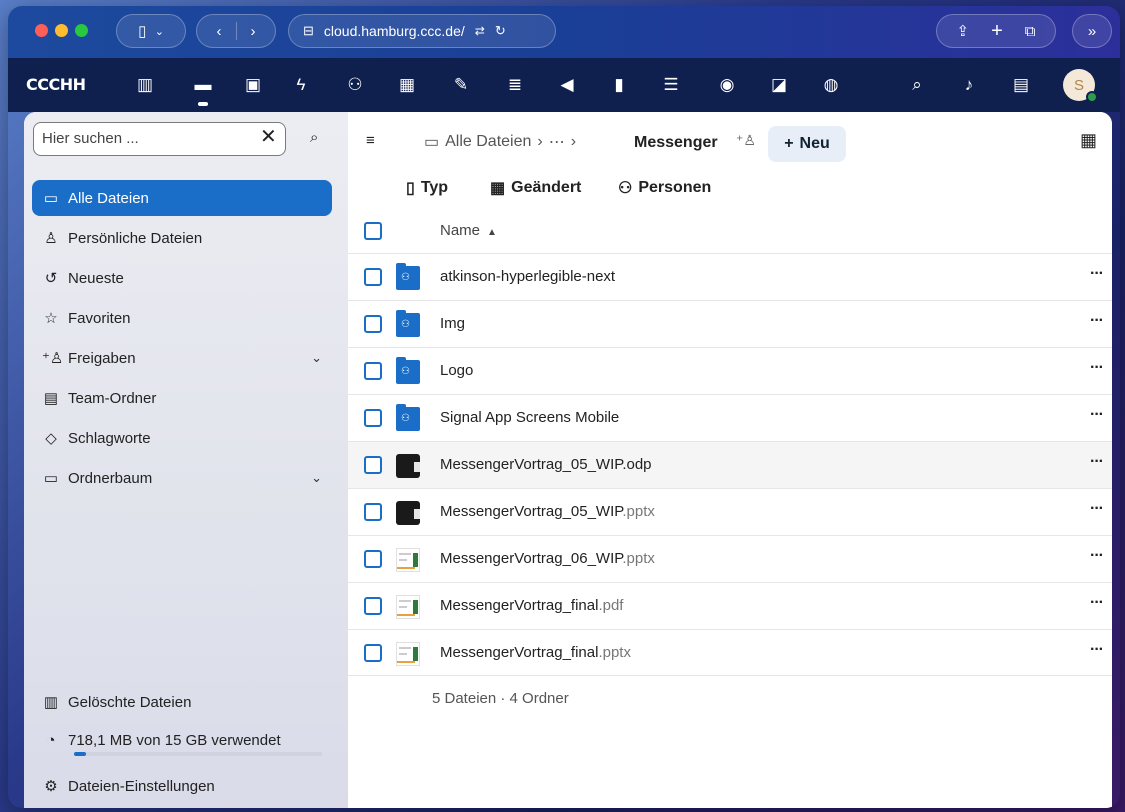  I want to click on filter-modified: ▦ Geändert, so click(535, 188).